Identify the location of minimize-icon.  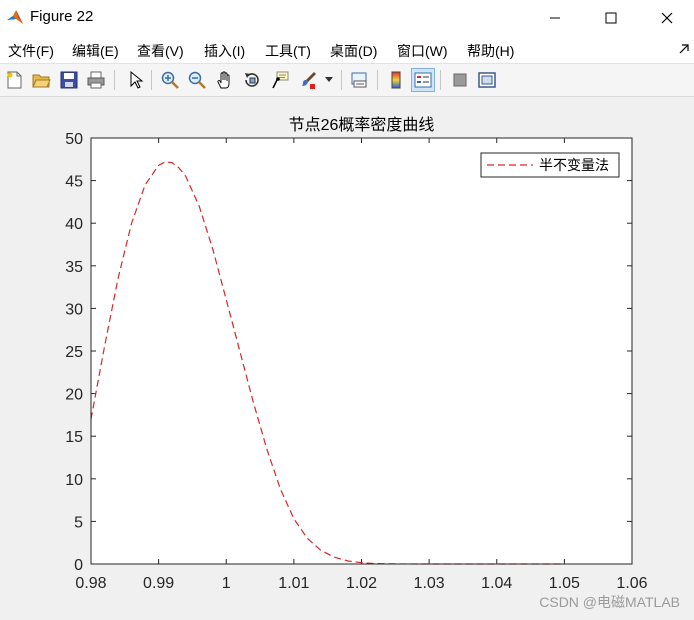
(555, 17).